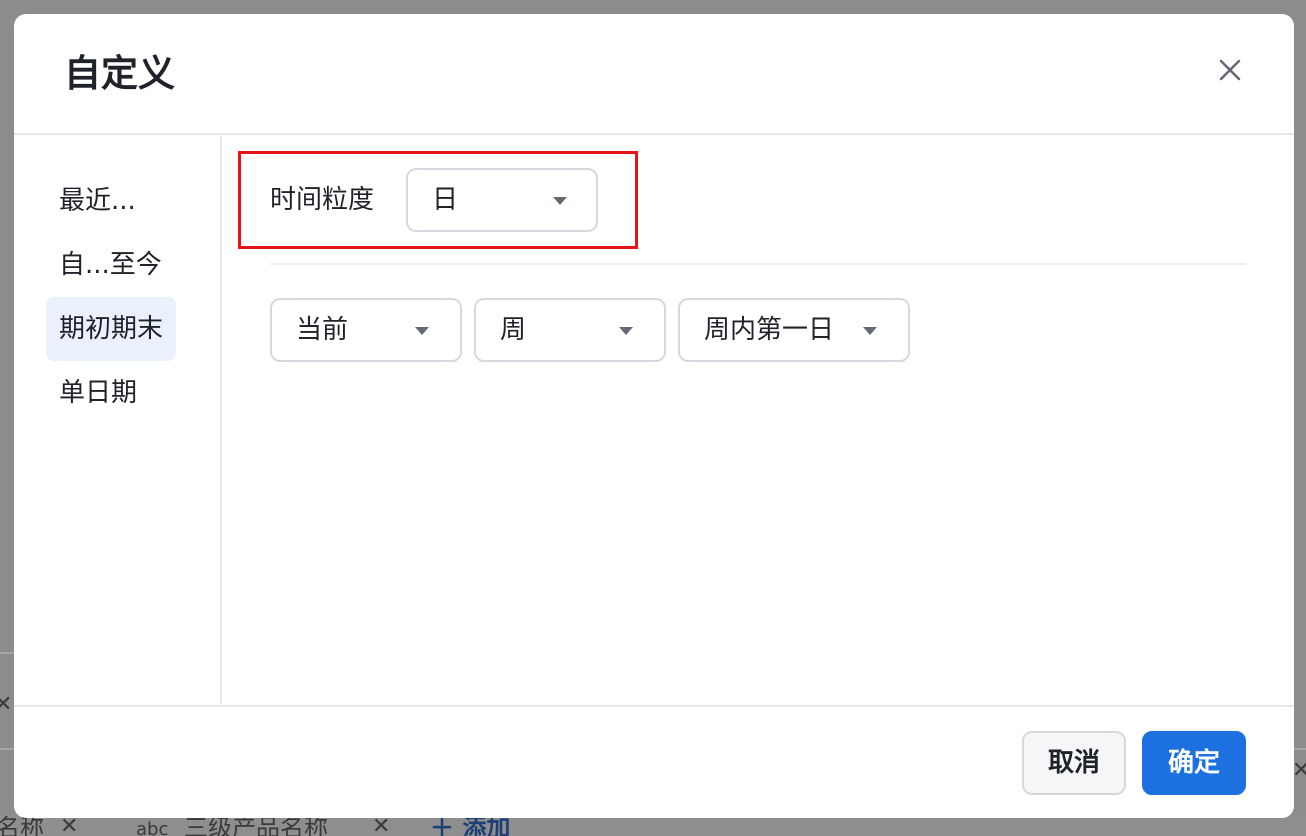 Image resolution: width=1306 pixels, height=836 pixels. Describe the element at coordinates (366, 330) in the screenshot. I see `period-select: 当前` at that location.